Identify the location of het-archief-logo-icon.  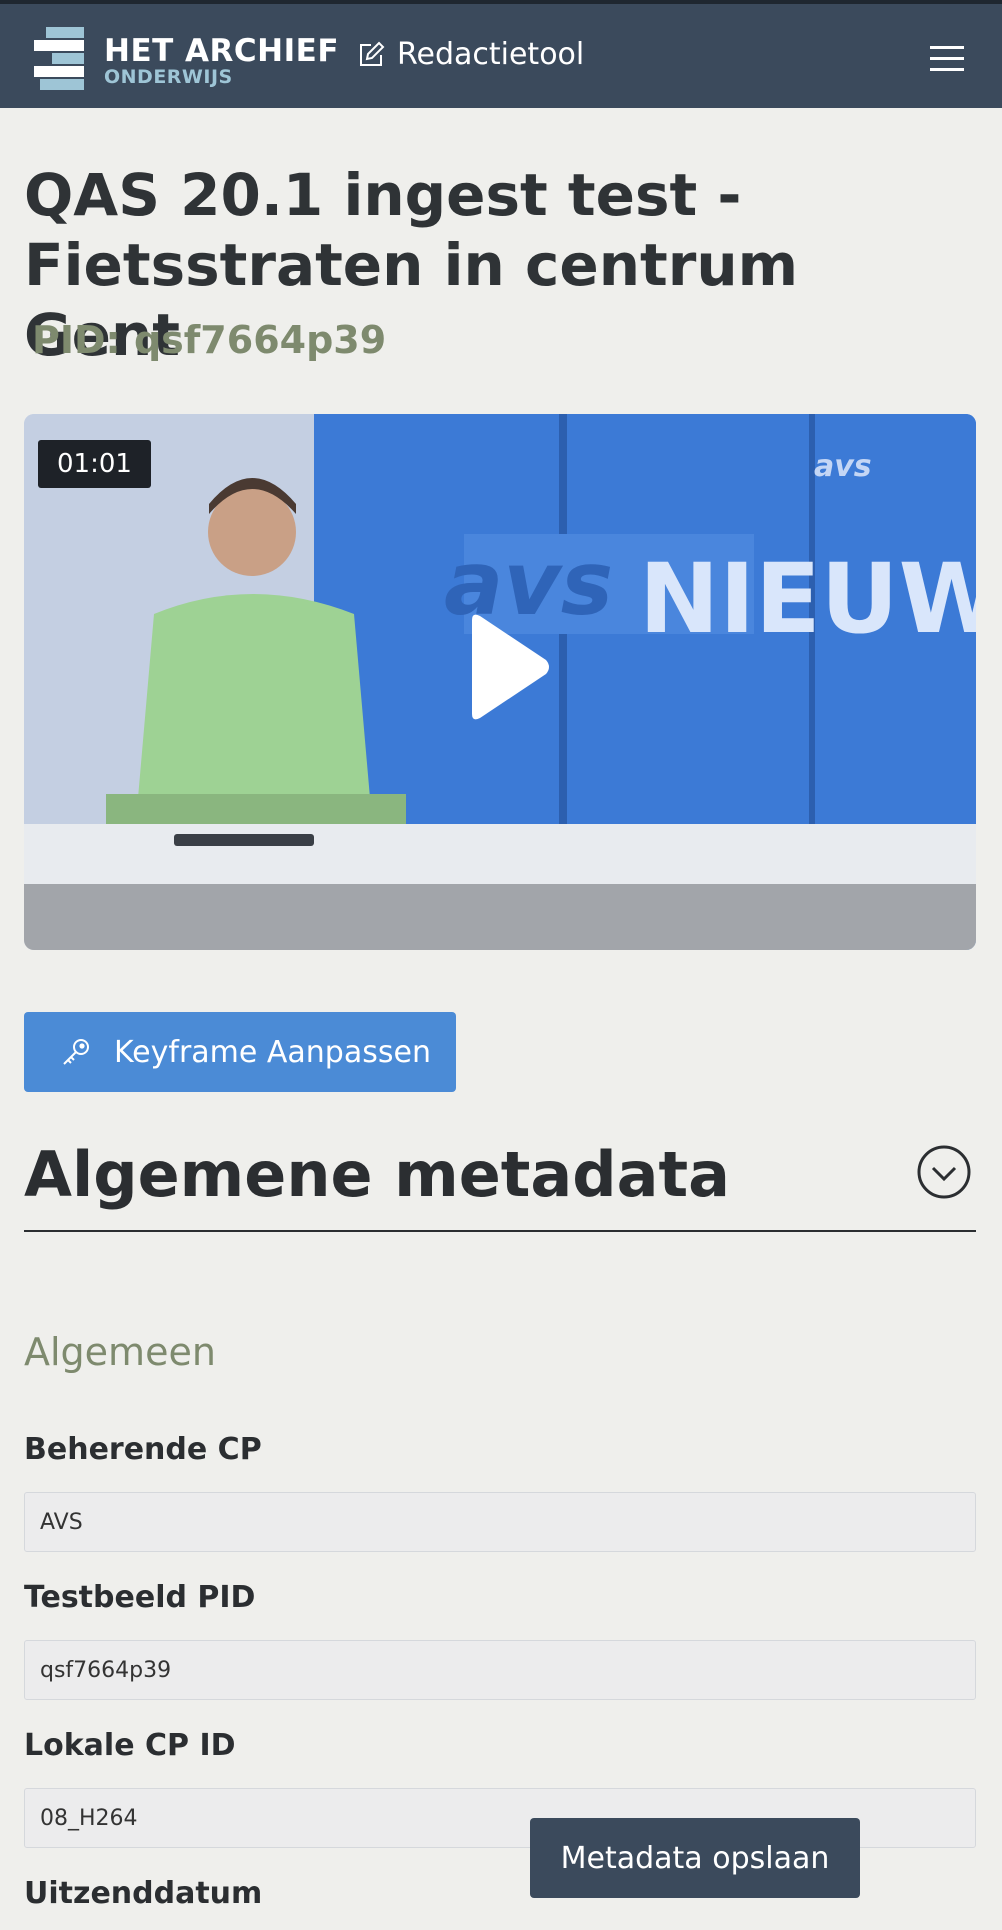
(65, 58).